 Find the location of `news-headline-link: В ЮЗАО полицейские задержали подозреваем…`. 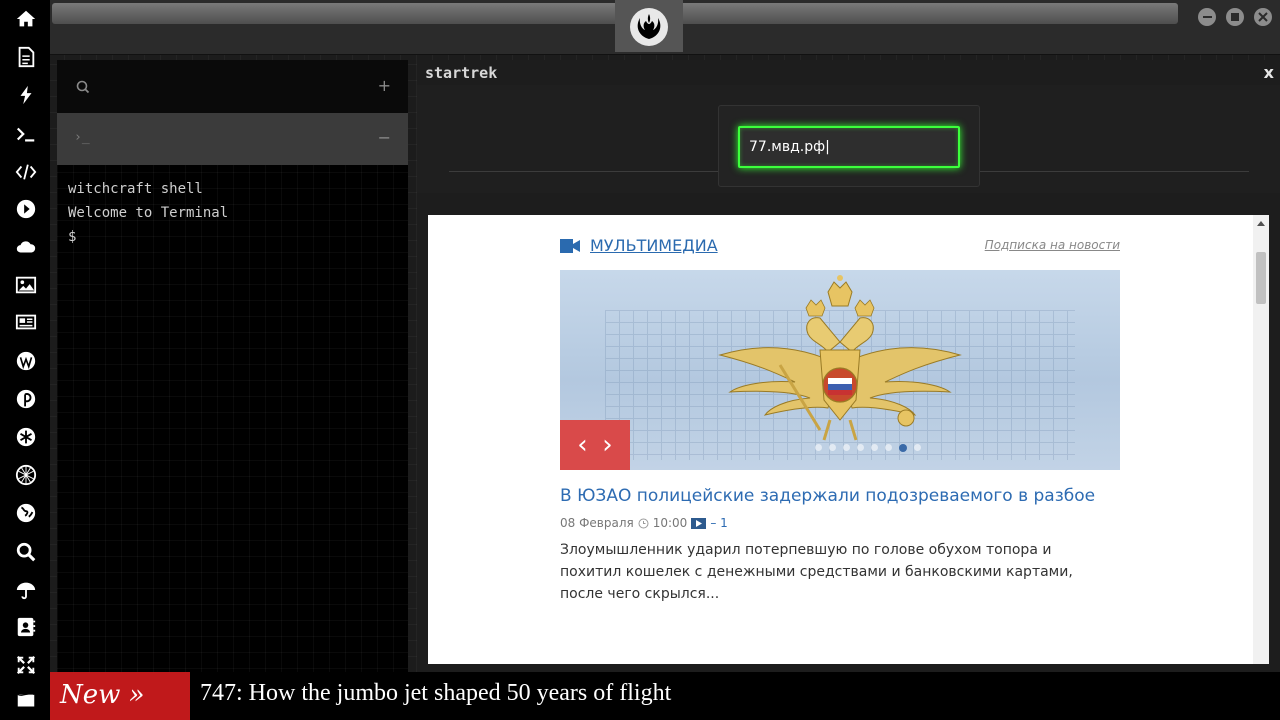

news-headline-link: В ЮЗАО полицейские задержали подозреваем… is located at coordinates (827, 496).